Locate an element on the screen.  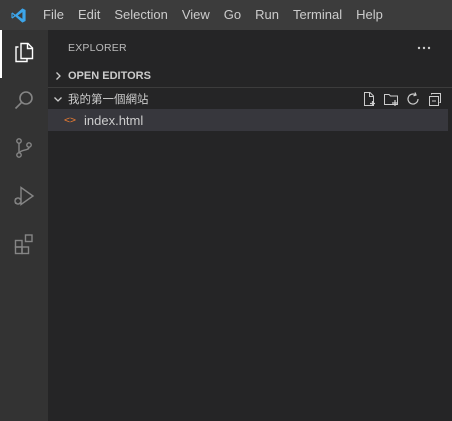
activity-search is located at coordinates (24, 102).